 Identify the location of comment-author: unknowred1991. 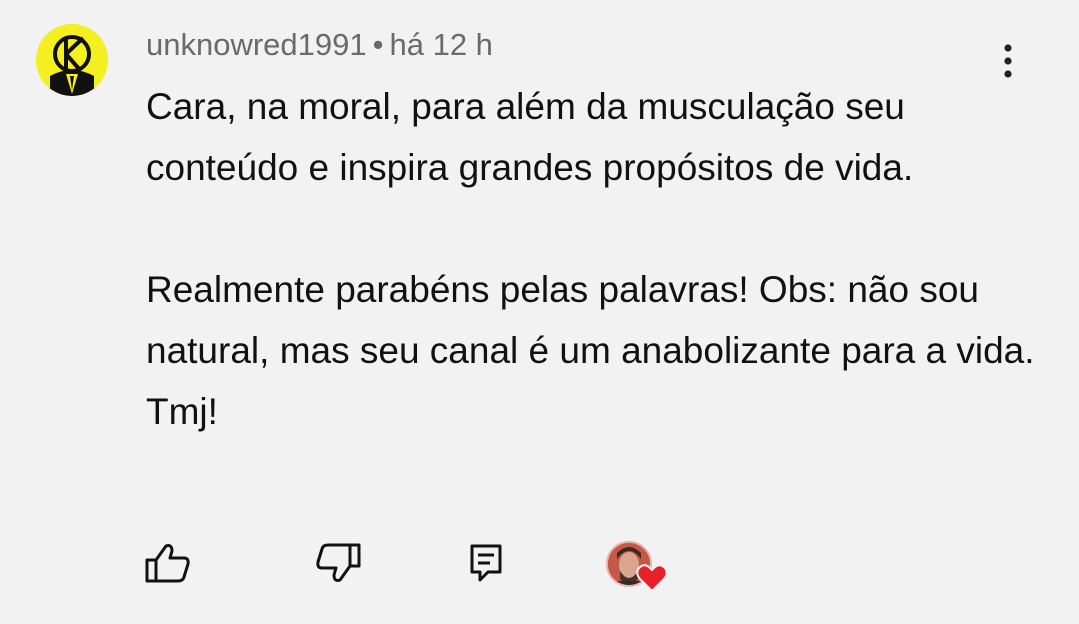
(256, 44).